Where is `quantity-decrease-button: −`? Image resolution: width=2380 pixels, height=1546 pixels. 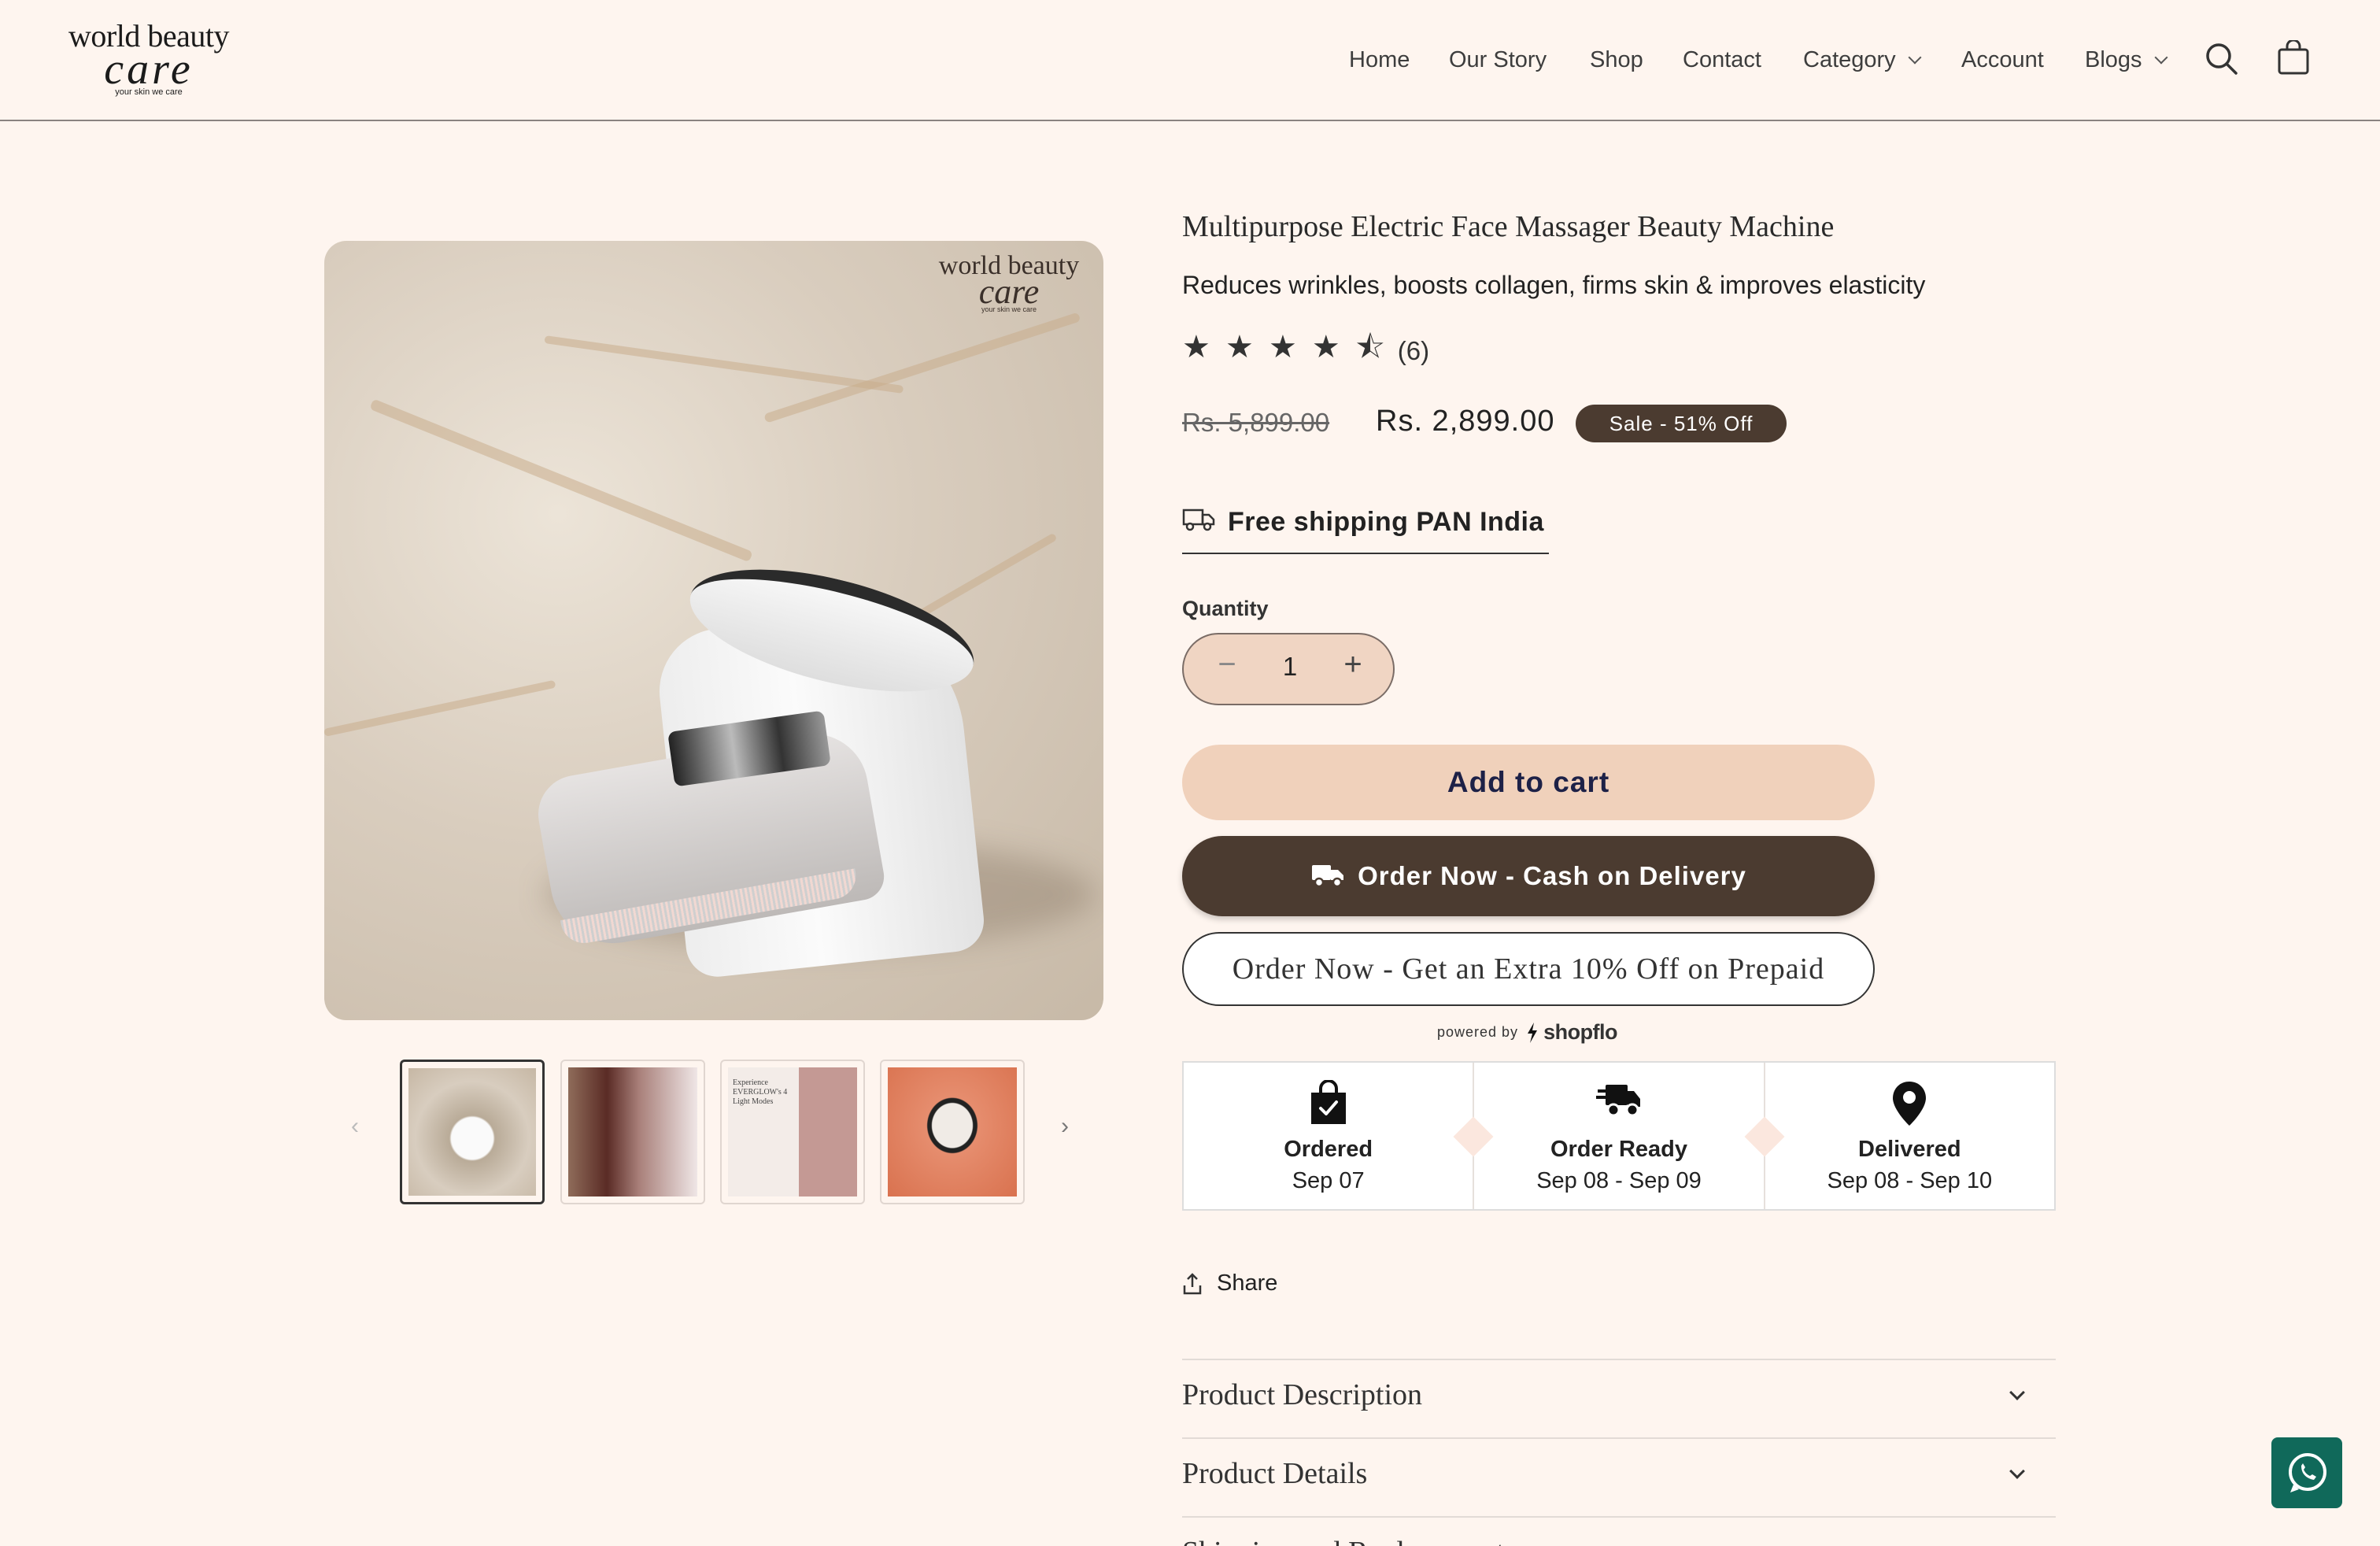 quantity-decrease-button: − is located at coordinates (1227, 664).